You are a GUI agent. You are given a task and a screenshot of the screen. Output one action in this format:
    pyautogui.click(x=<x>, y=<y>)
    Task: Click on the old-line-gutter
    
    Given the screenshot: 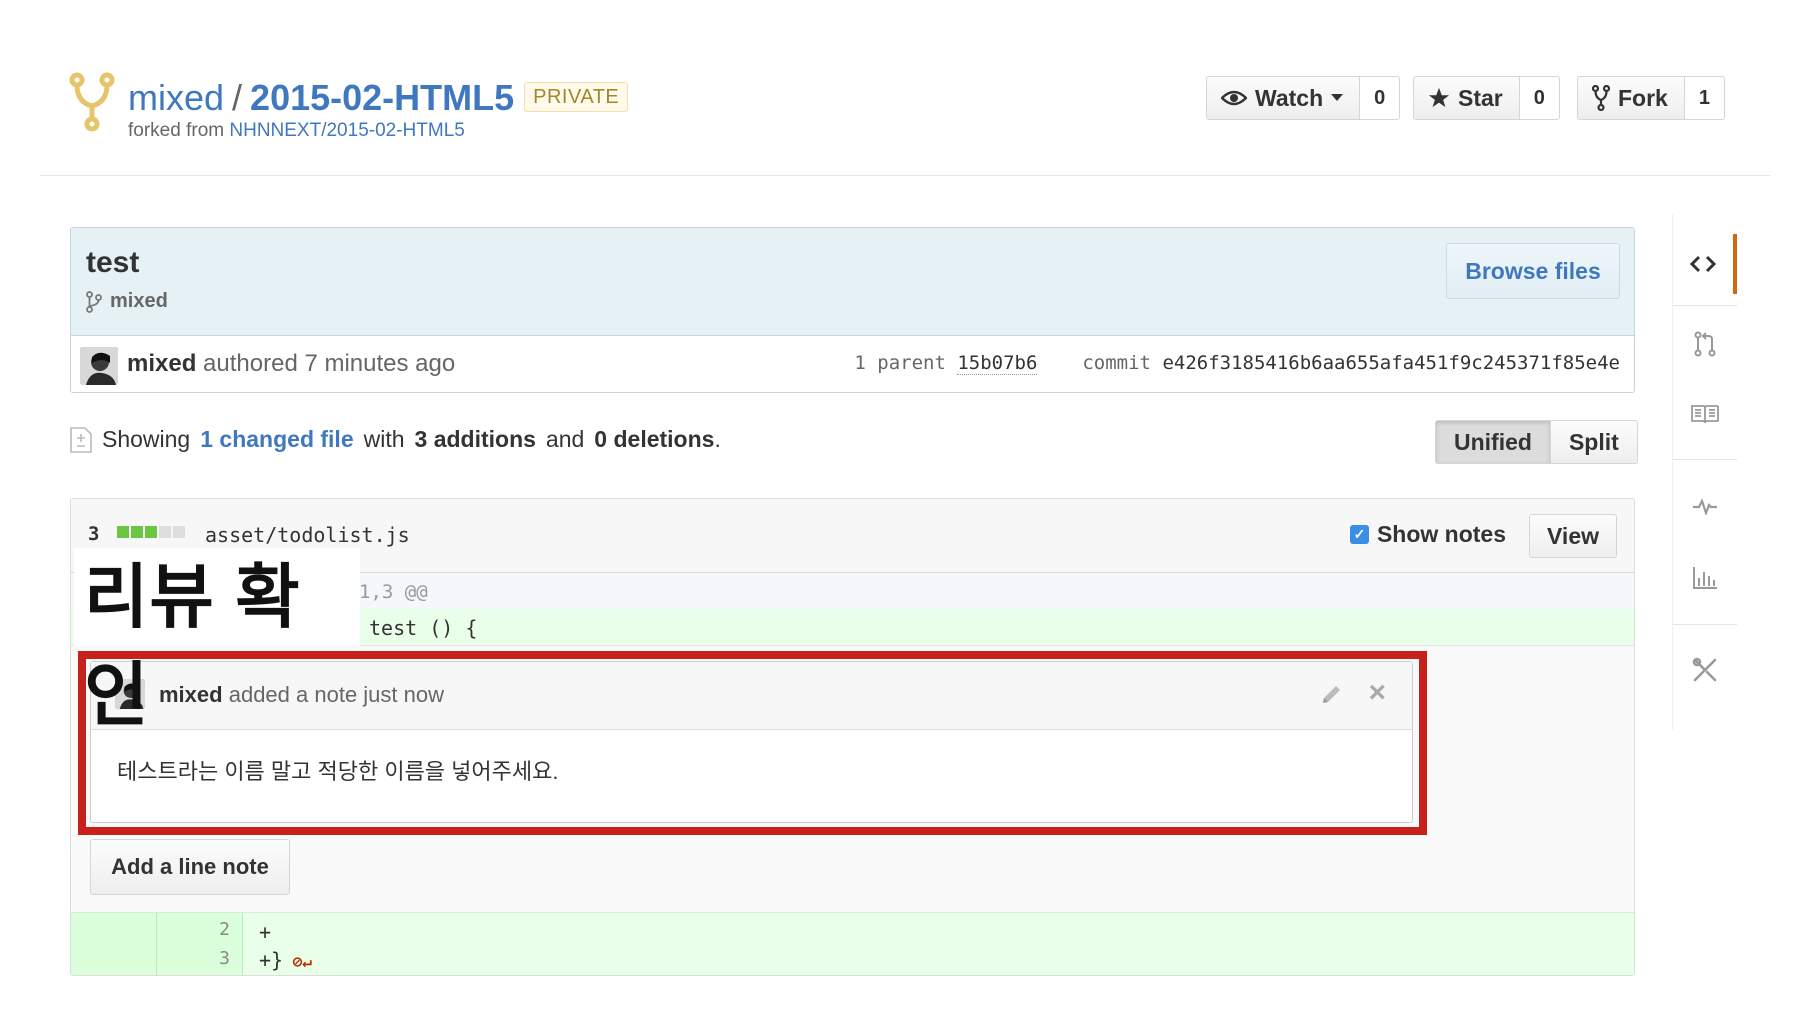 What is the action you would take?
    pyautogui.click(x=114, y=944)
    